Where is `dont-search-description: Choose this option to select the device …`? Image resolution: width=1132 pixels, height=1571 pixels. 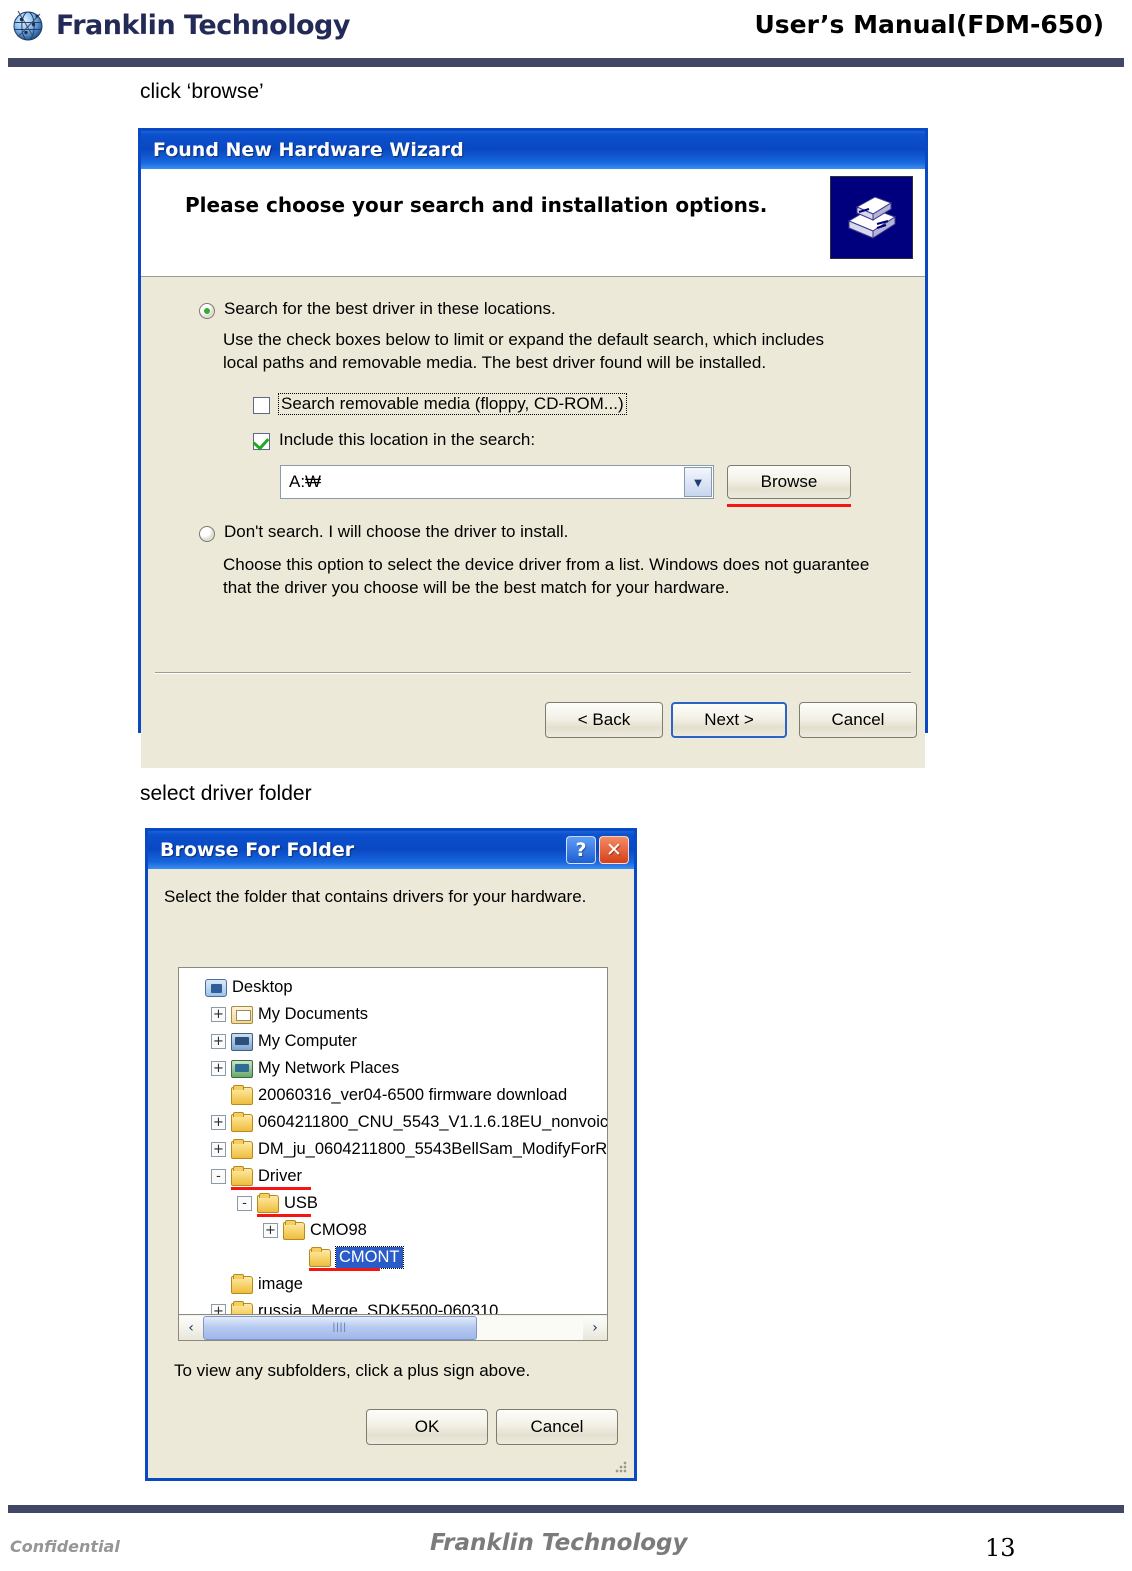 dont-search-description: Choose this option to select the device … is located at coordinates (546, 576).